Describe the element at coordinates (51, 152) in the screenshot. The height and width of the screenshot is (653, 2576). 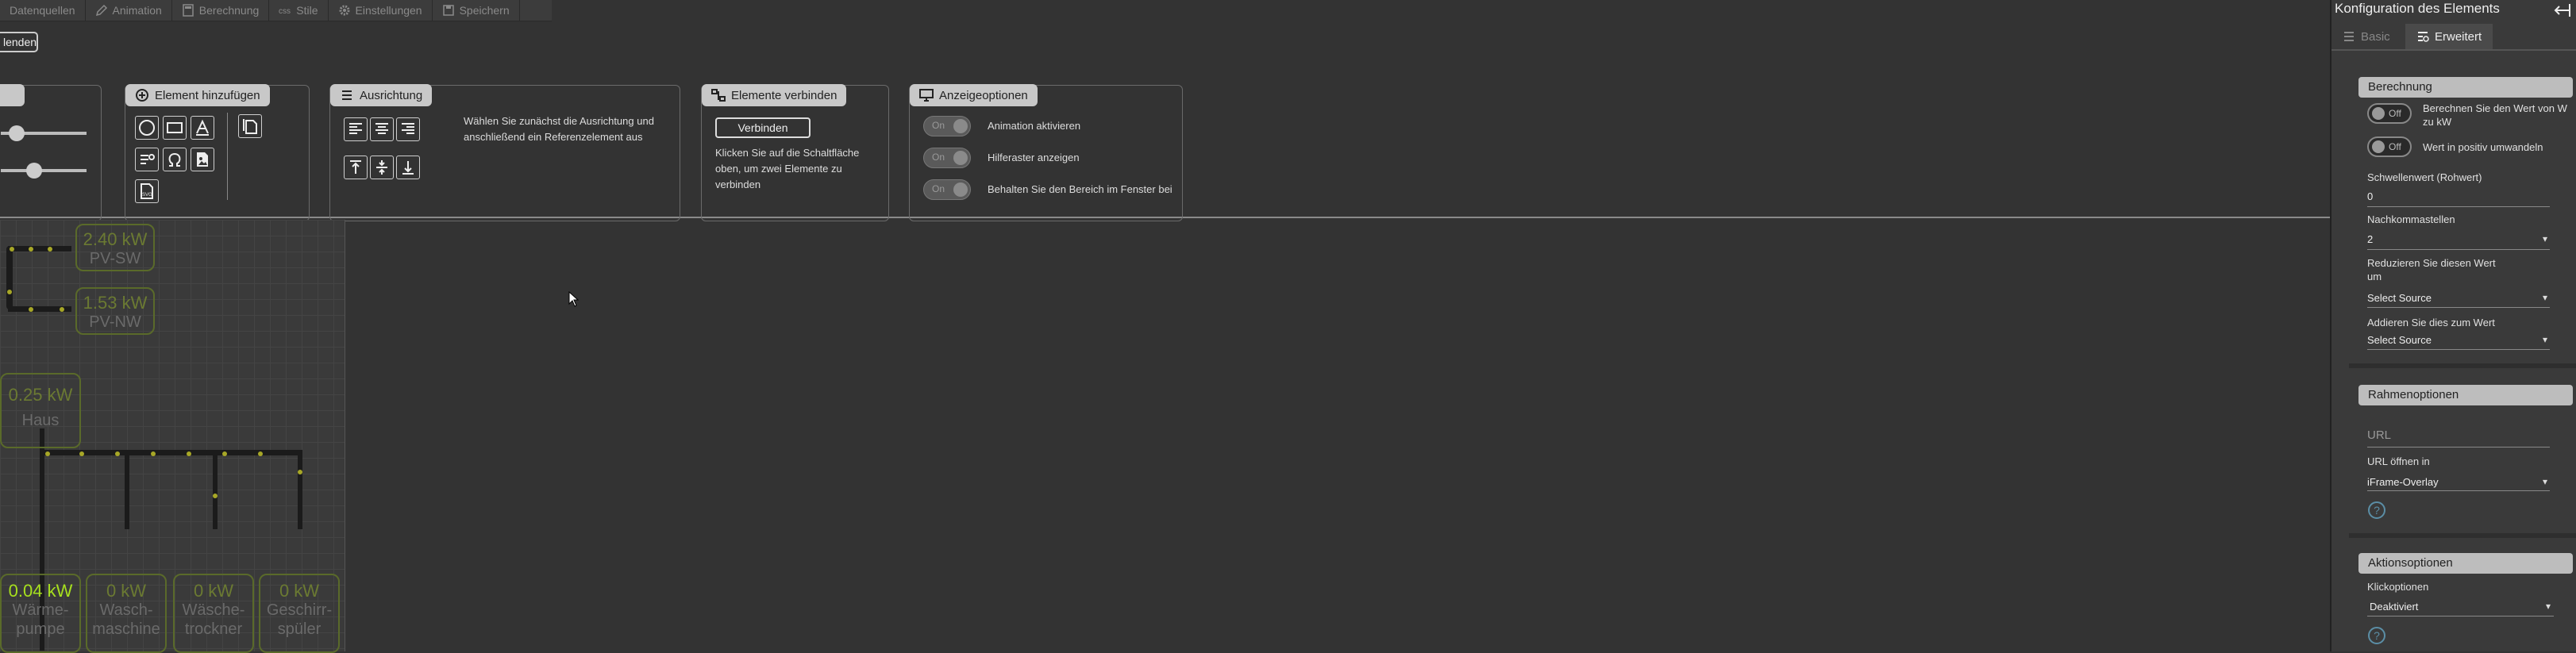
I see `slider-group` at that location.